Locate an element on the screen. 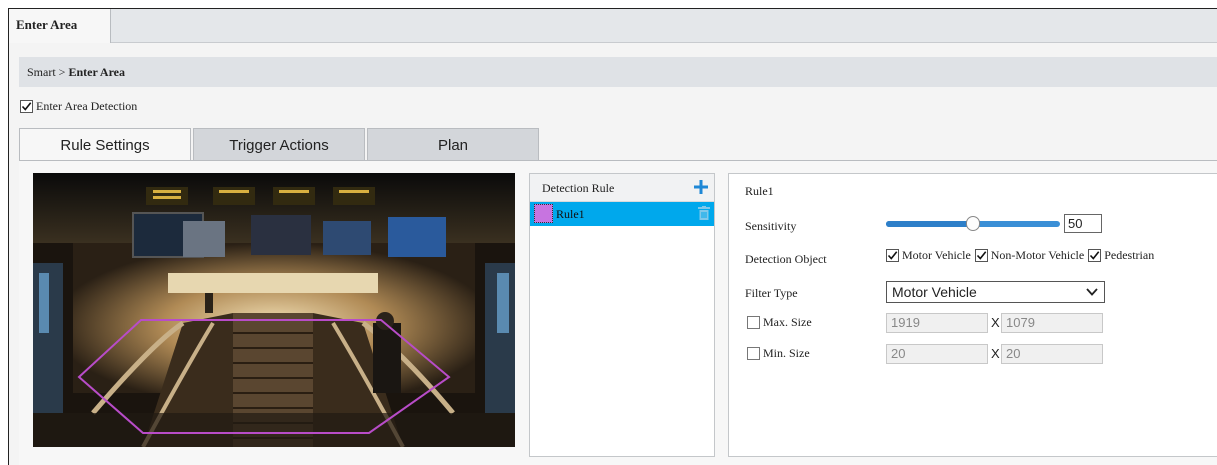 The image size is (1217, 465). enable-detection-row: Enter Area Detection is located at coordinates (78, 106).